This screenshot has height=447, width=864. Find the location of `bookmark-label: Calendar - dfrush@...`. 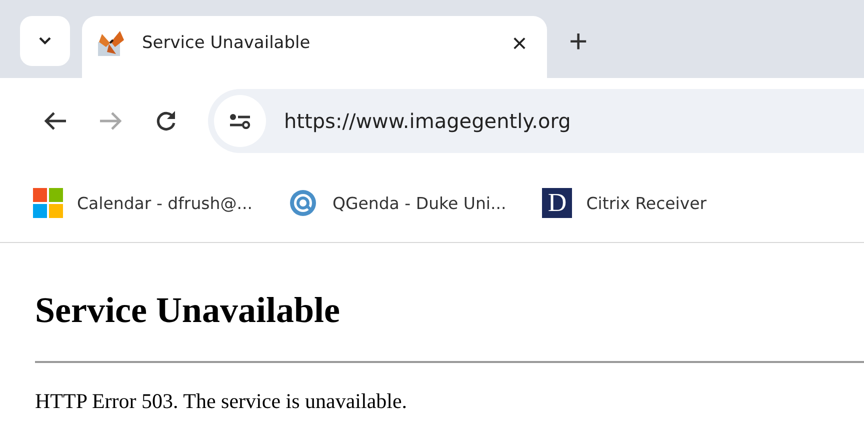

bookmark-label: Calendar - dfrush@... is located at coordinates (164, 203).